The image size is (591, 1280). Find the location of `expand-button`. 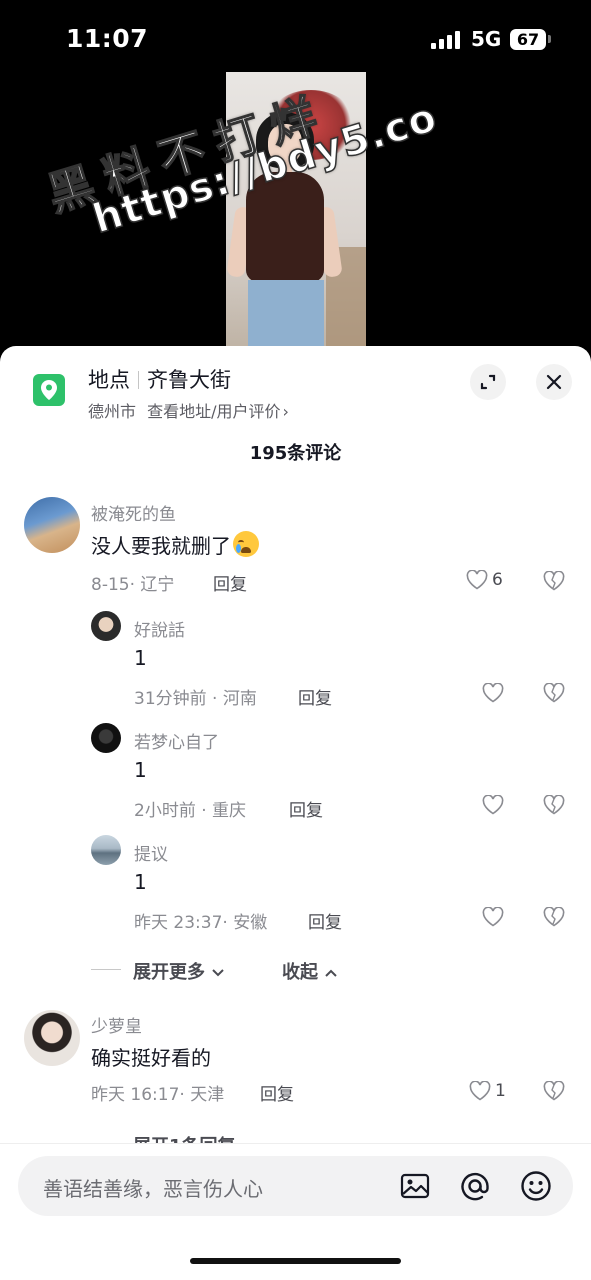

expand-button is located at coordinates (488, 382).